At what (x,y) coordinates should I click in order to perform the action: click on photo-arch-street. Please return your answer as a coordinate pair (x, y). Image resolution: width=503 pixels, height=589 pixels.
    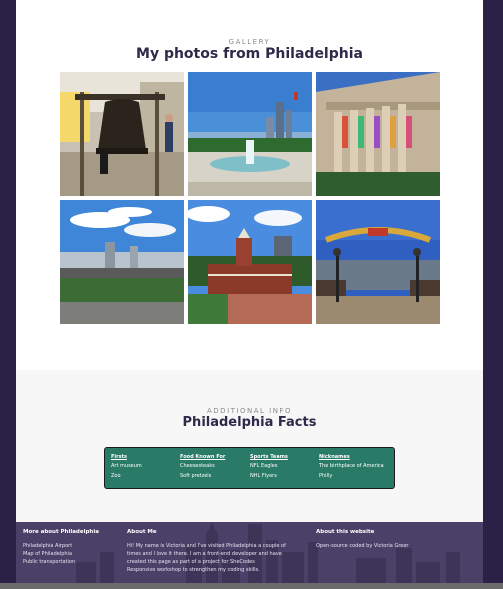
    Looking at the image, I should click on (378, 262).